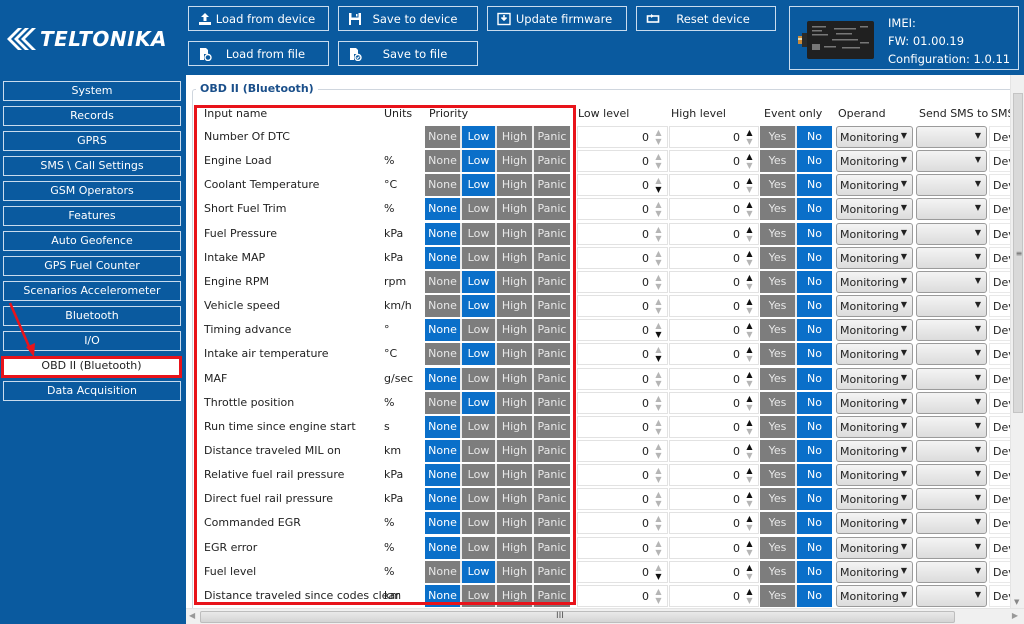 This screenshot has width=1024, height=624. Describe the element at coordinates (1015, 615) in the screenshot. I see `scroll-right-arrow-icon: ▶` at that location.